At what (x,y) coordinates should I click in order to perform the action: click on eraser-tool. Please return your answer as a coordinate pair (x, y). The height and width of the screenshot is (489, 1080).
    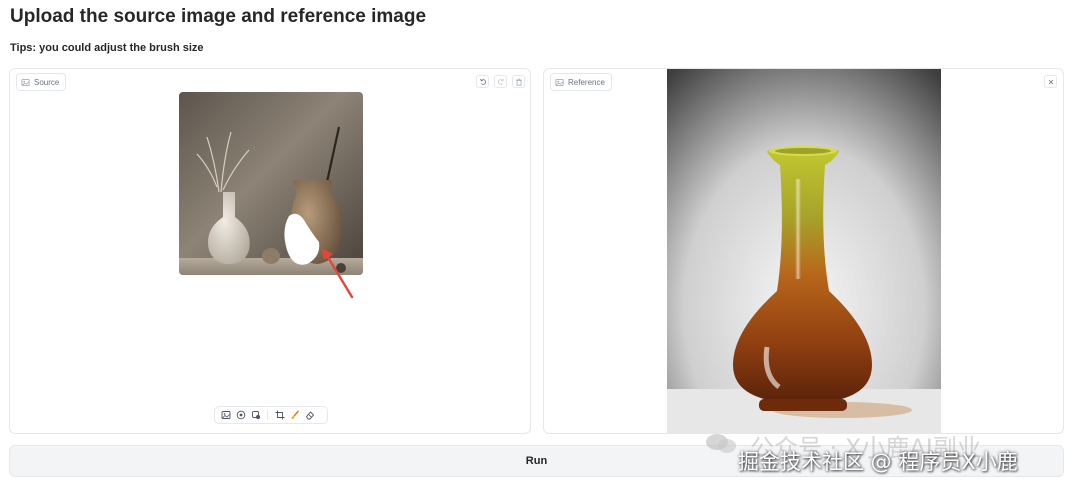
    Looking at the image, I should click on (309, 415).